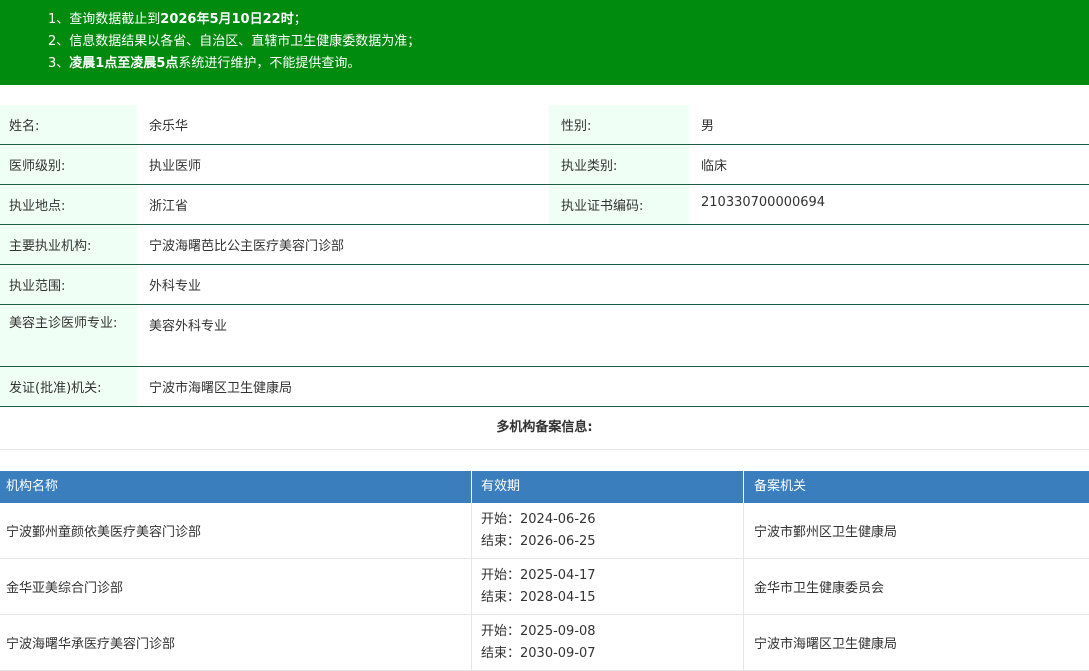 Image resolution: width=1089 pixels, height=671 pixels. What do you see at coordinates (538, 597) in the screenshot?
I see `validity-end: 结束：2028-04-15` at bounding box center [538, 597].